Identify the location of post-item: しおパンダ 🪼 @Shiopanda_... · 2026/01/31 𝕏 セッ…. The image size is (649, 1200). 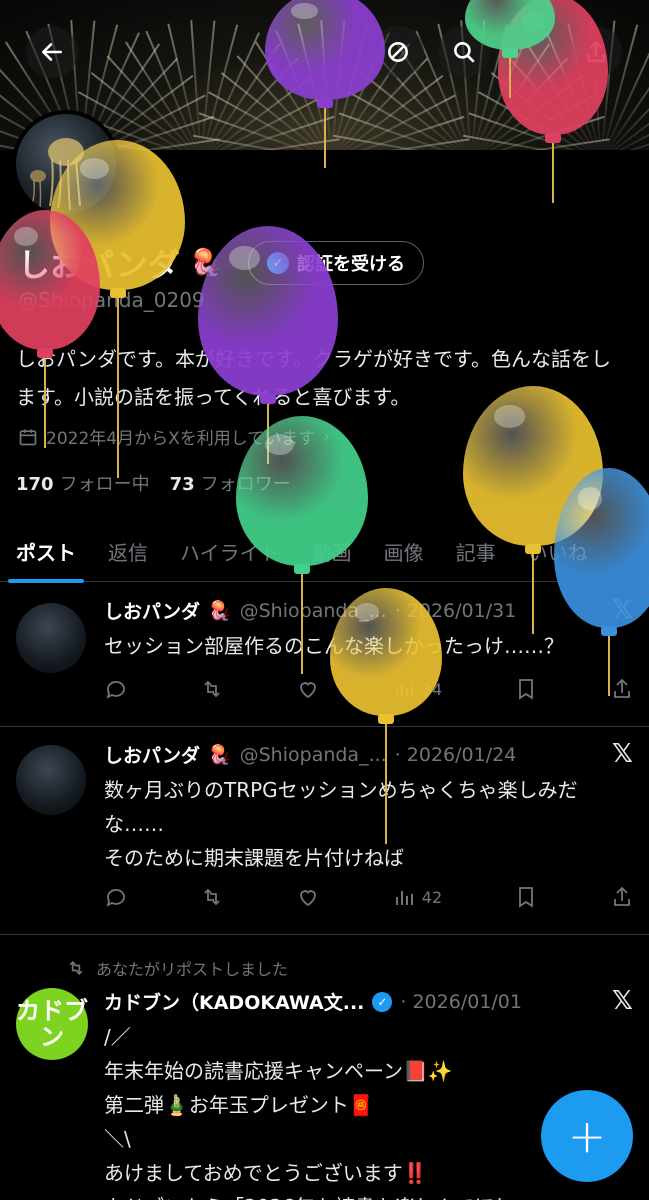
(324, 655).